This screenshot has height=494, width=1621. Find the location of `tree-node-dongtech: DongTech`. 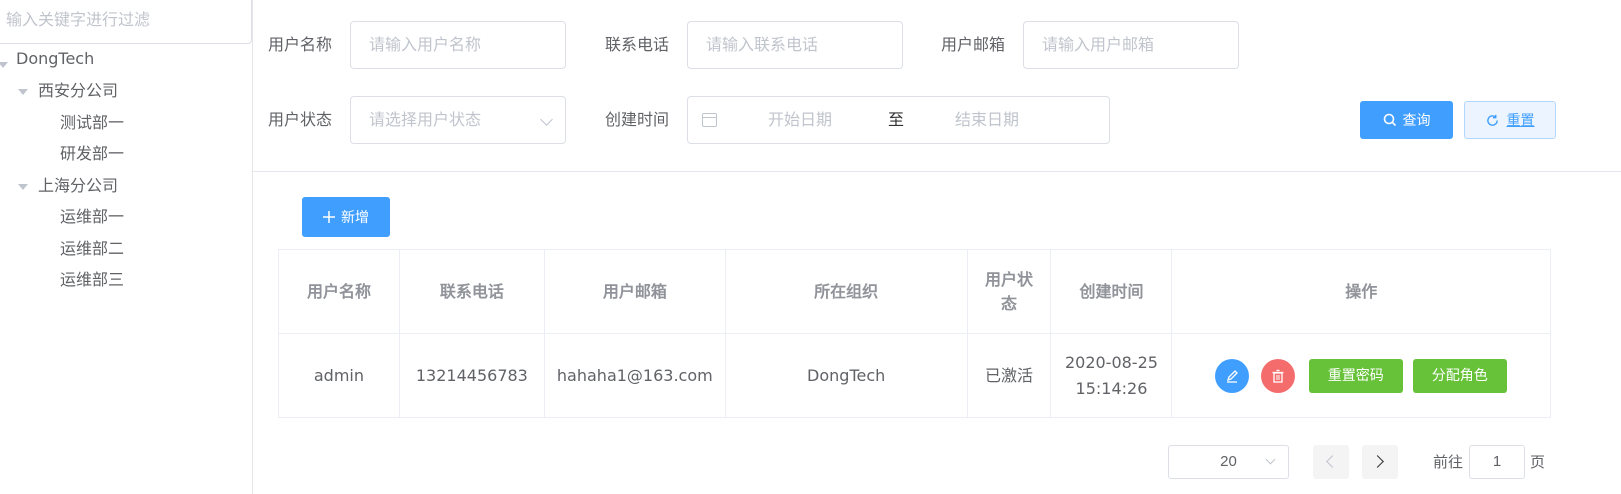

tree-node-dongtech: DongTech is located at coordinates (55, 59).